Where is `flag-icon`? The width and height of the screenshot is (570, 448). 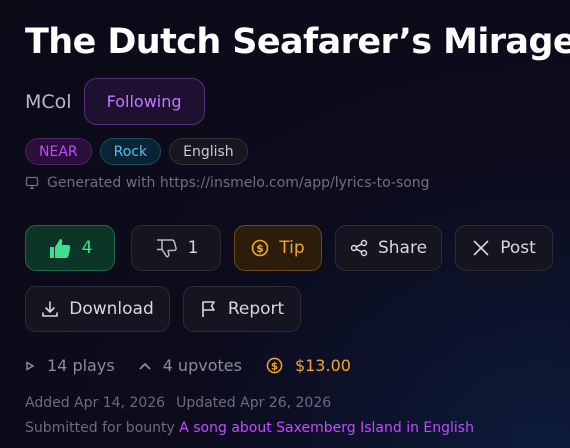
flag-icon is located at coordinates (208, 309).